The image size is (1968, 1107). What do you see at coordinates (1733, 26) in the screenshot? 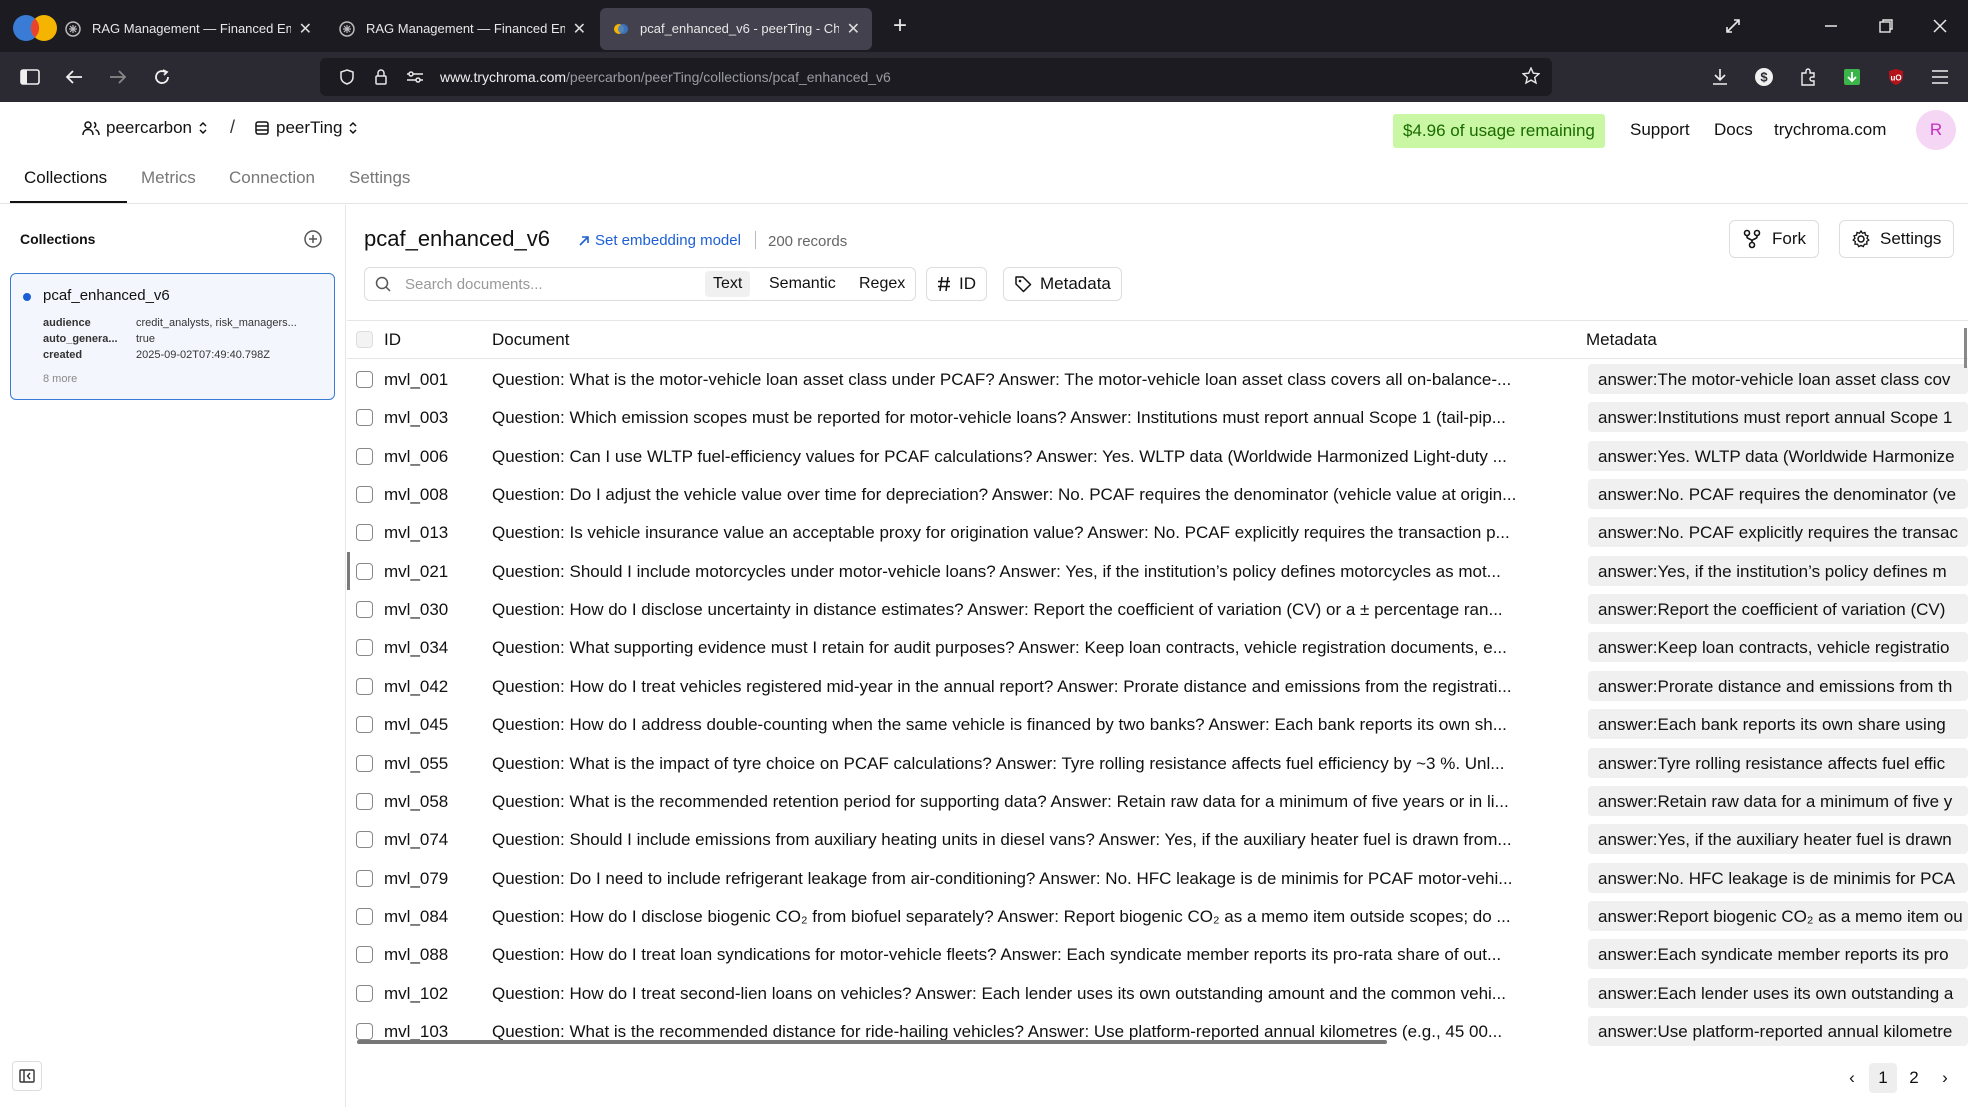
I see `fullscreen-icon` at bounding box center [1733, 26].